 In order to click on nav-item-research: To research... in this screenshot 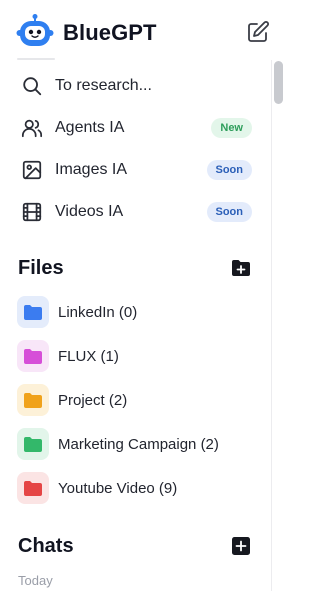, I will do `click(138, 86)`.